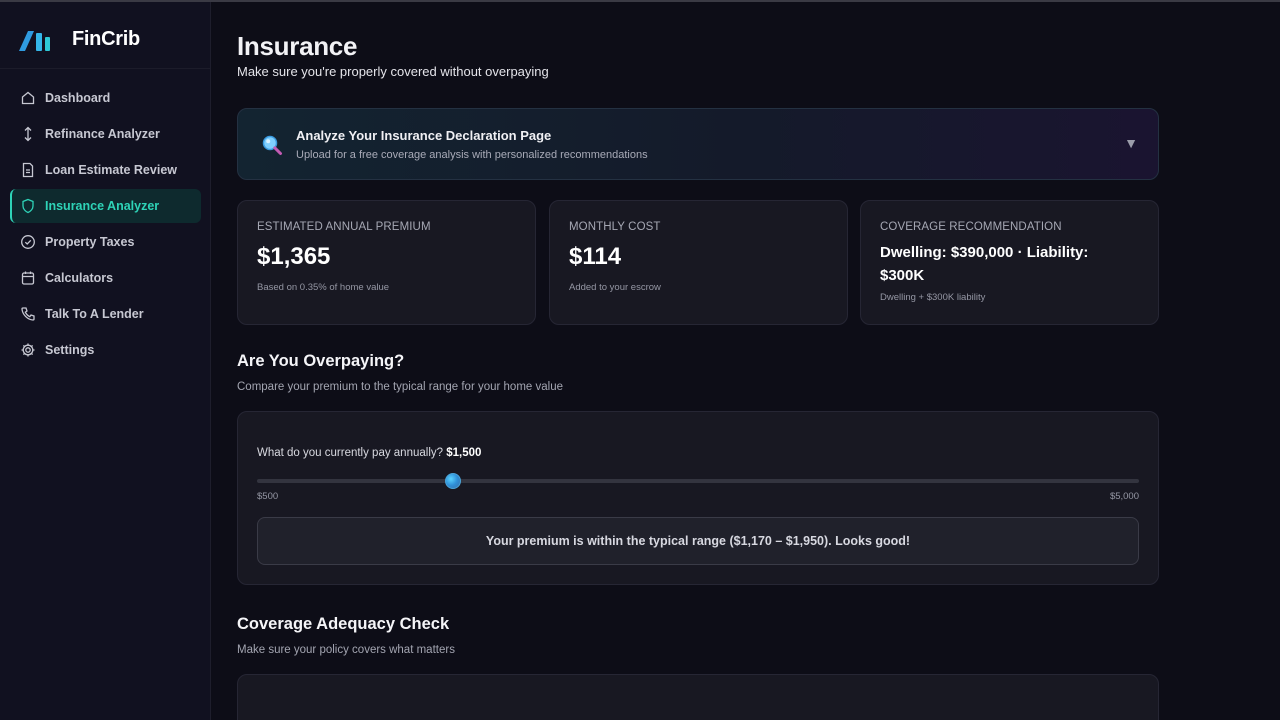  Describe the element at coordinates (294, 256) in the screenshot. I see `card-value: $1,365` at that location.